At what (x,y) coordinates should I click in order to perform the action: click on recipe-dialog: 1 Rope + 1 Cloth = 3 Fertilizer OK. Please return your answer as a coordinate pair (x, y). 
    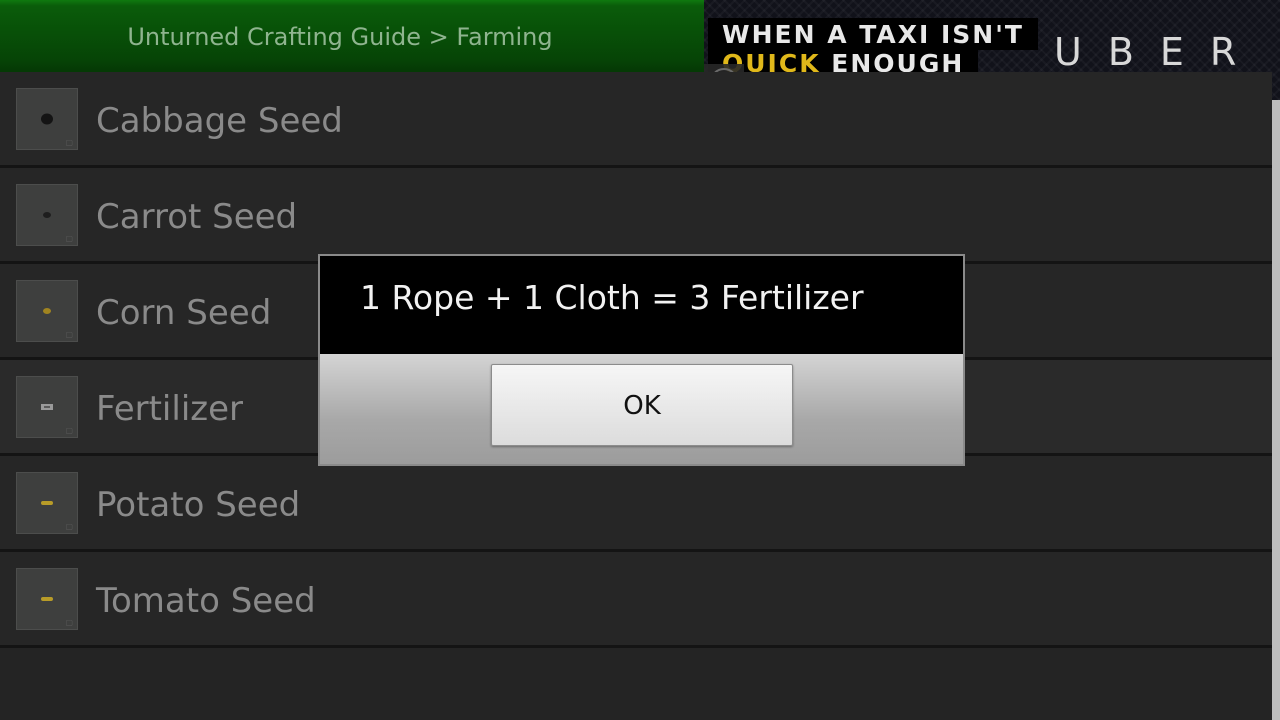
    Looking at the image, I should click on (641, 360).